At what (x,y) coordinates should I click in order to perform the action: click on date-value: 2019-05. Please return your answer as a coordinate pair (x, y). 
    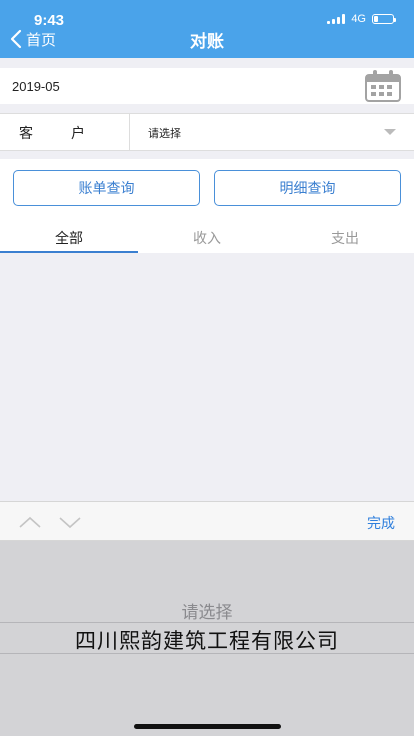
    Looking at the image, I should click on (36, 86).